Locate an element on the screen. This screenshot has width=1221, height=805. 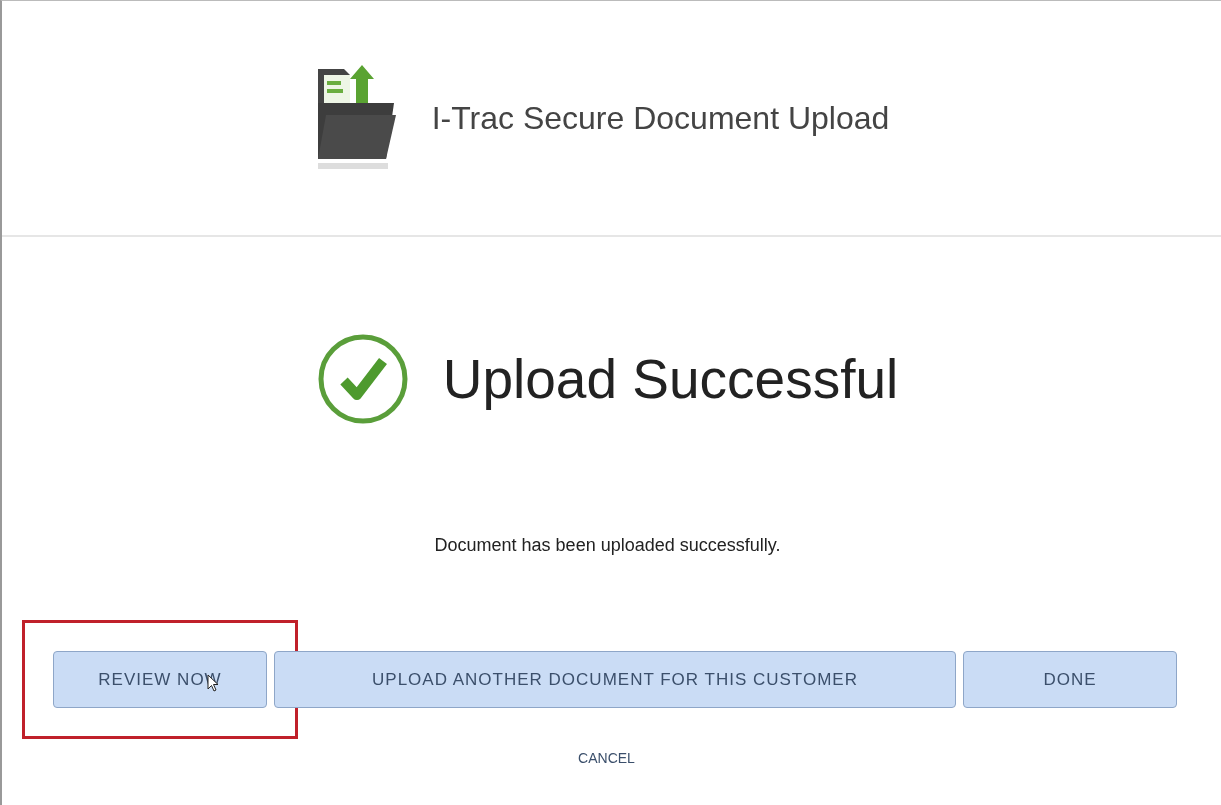
cancel-link: CANCEL is located at coordinates (611, 758).